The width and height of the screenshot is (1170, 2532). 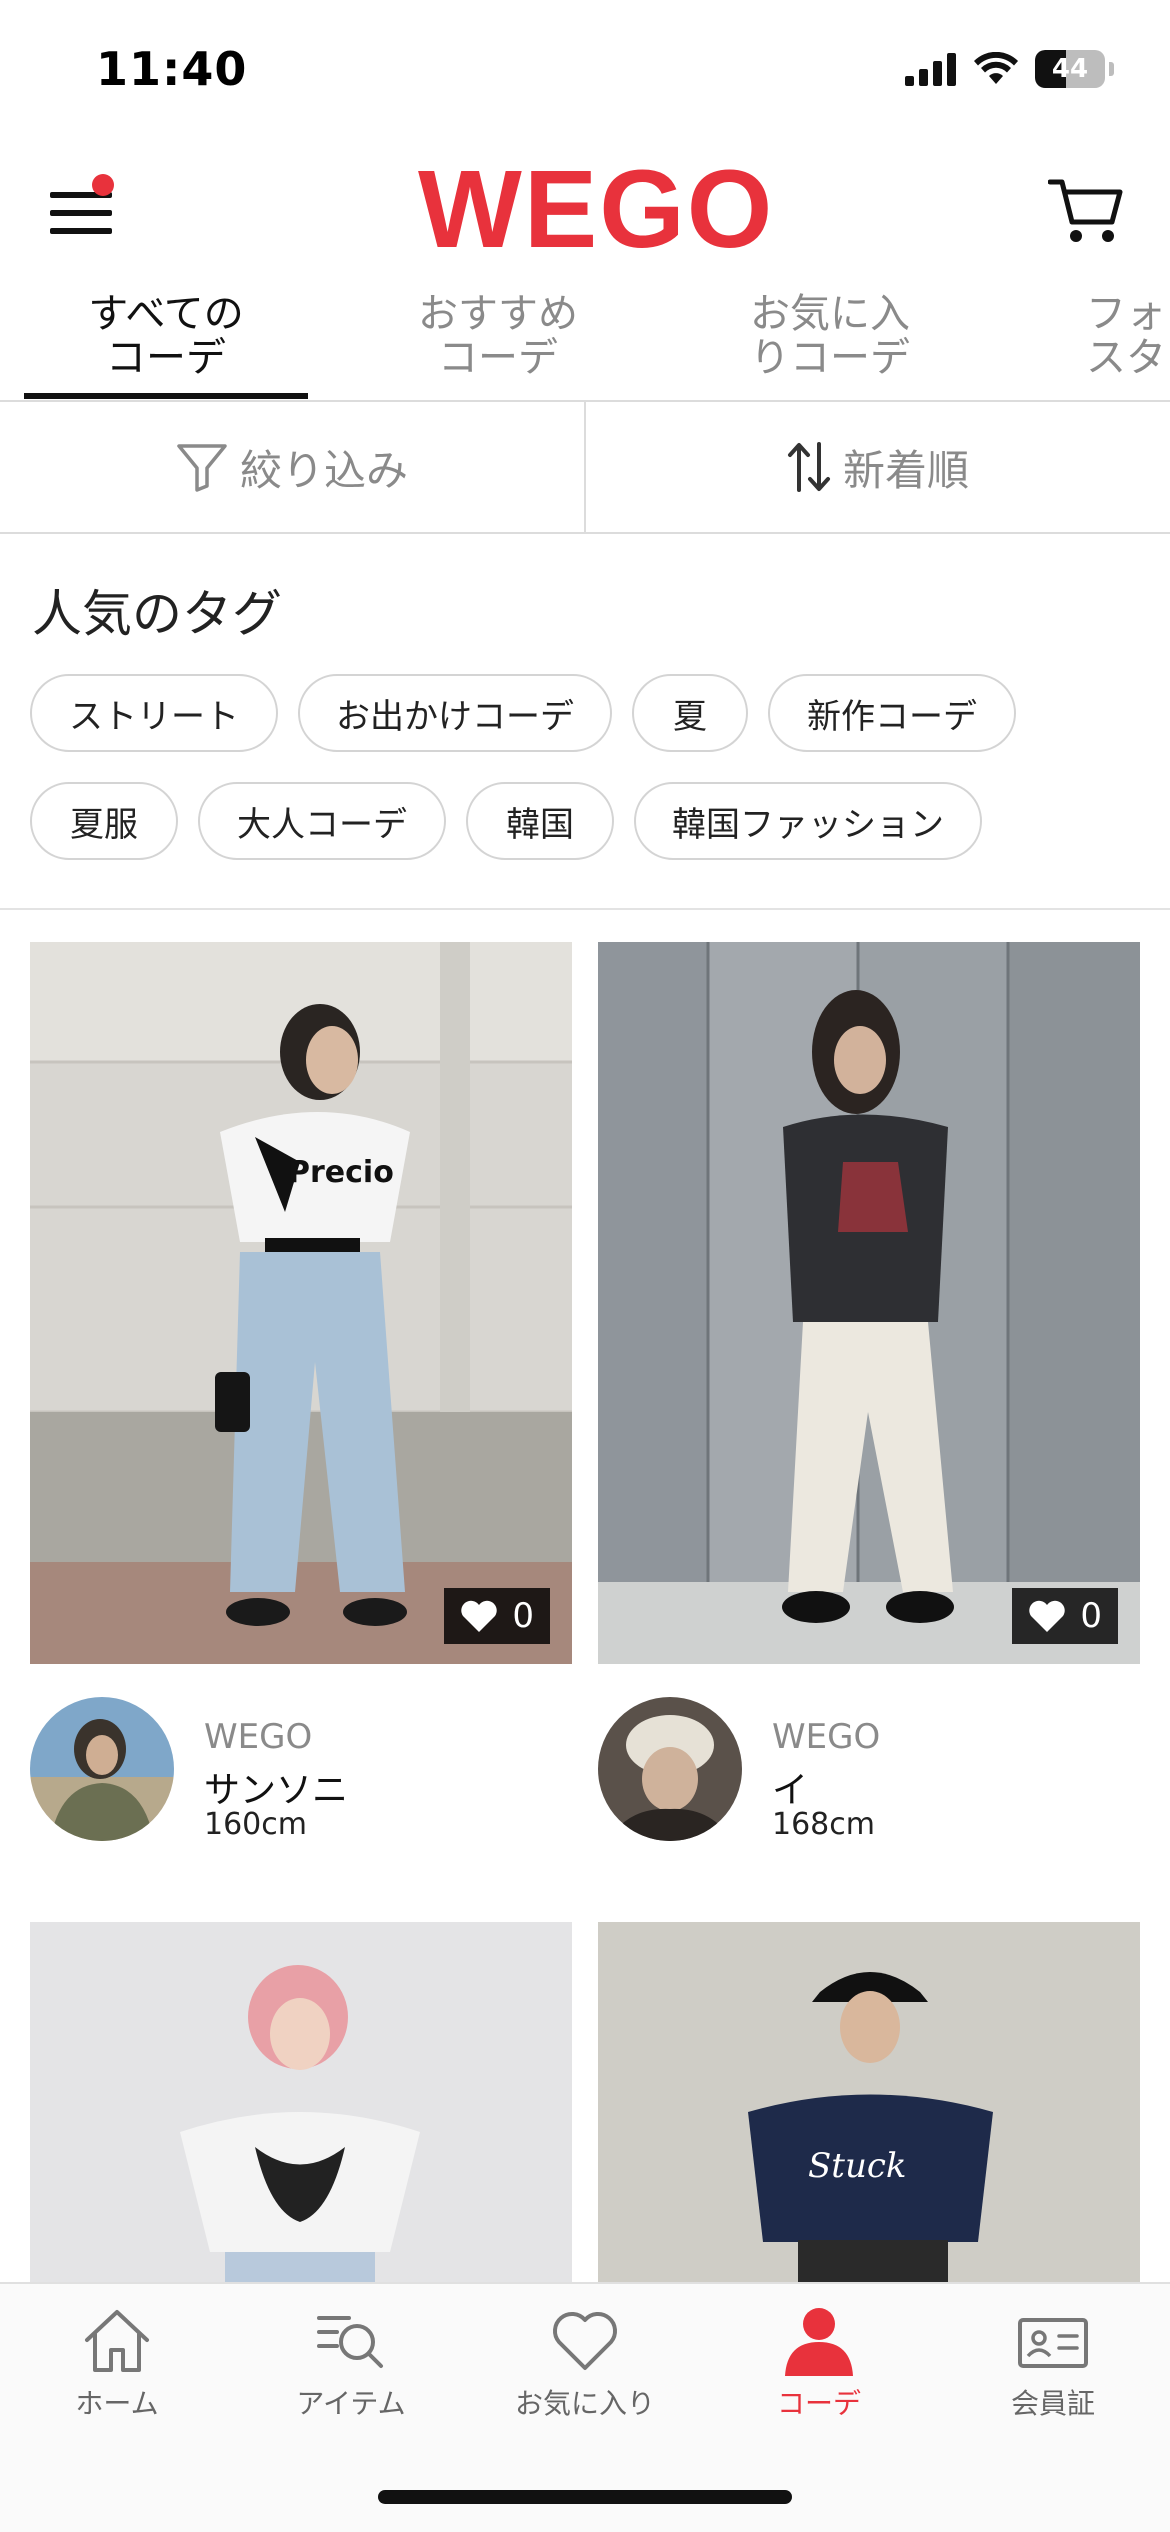 I want to click on status-time: 11:40, so click(x=172, y=69).